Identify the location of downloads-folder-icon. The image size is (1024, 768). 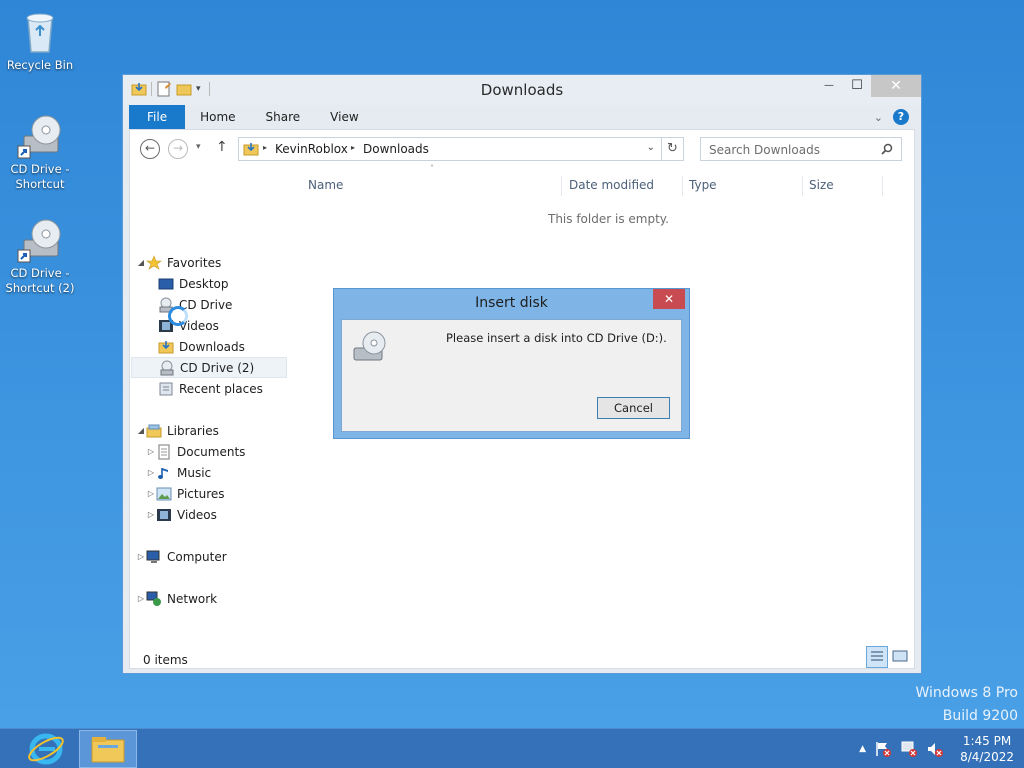
(251, 149).